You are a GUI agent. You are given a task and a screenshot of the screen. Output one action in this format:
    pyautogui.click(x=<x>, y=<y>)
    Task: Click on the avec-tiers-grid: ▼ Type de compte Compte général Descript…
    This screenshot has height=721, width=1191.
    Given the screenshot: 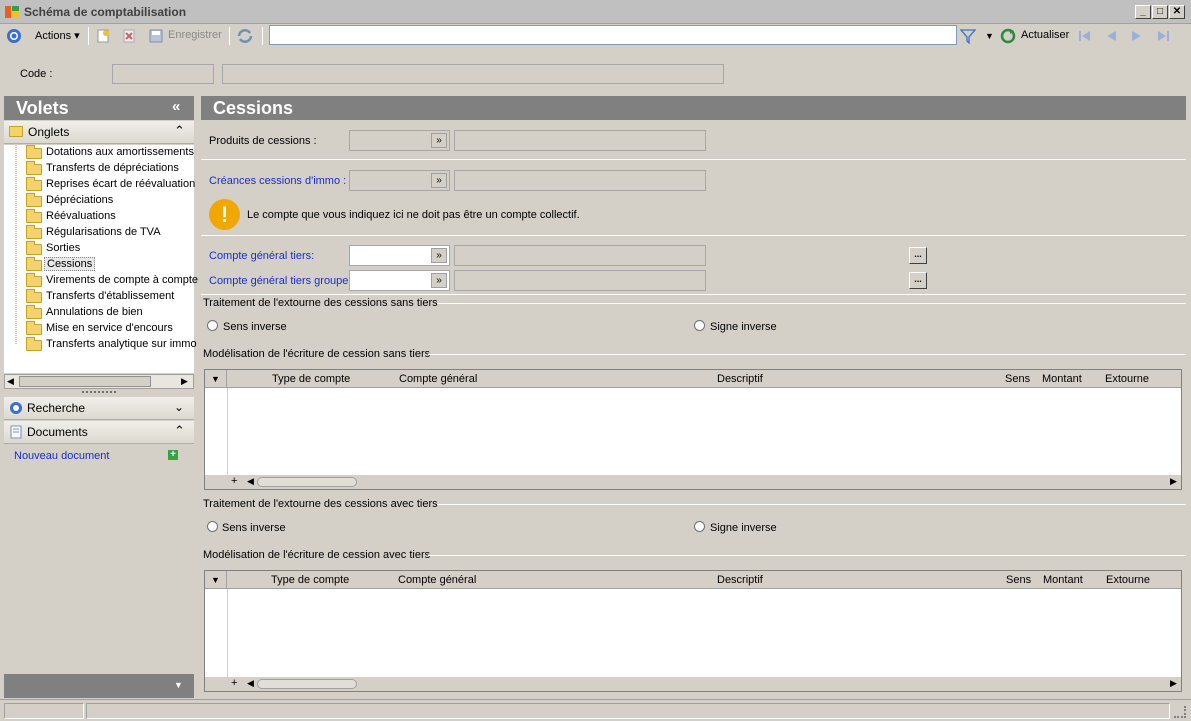 What is the action you would take?
    pyautogui.click(x=693, y=631)
    